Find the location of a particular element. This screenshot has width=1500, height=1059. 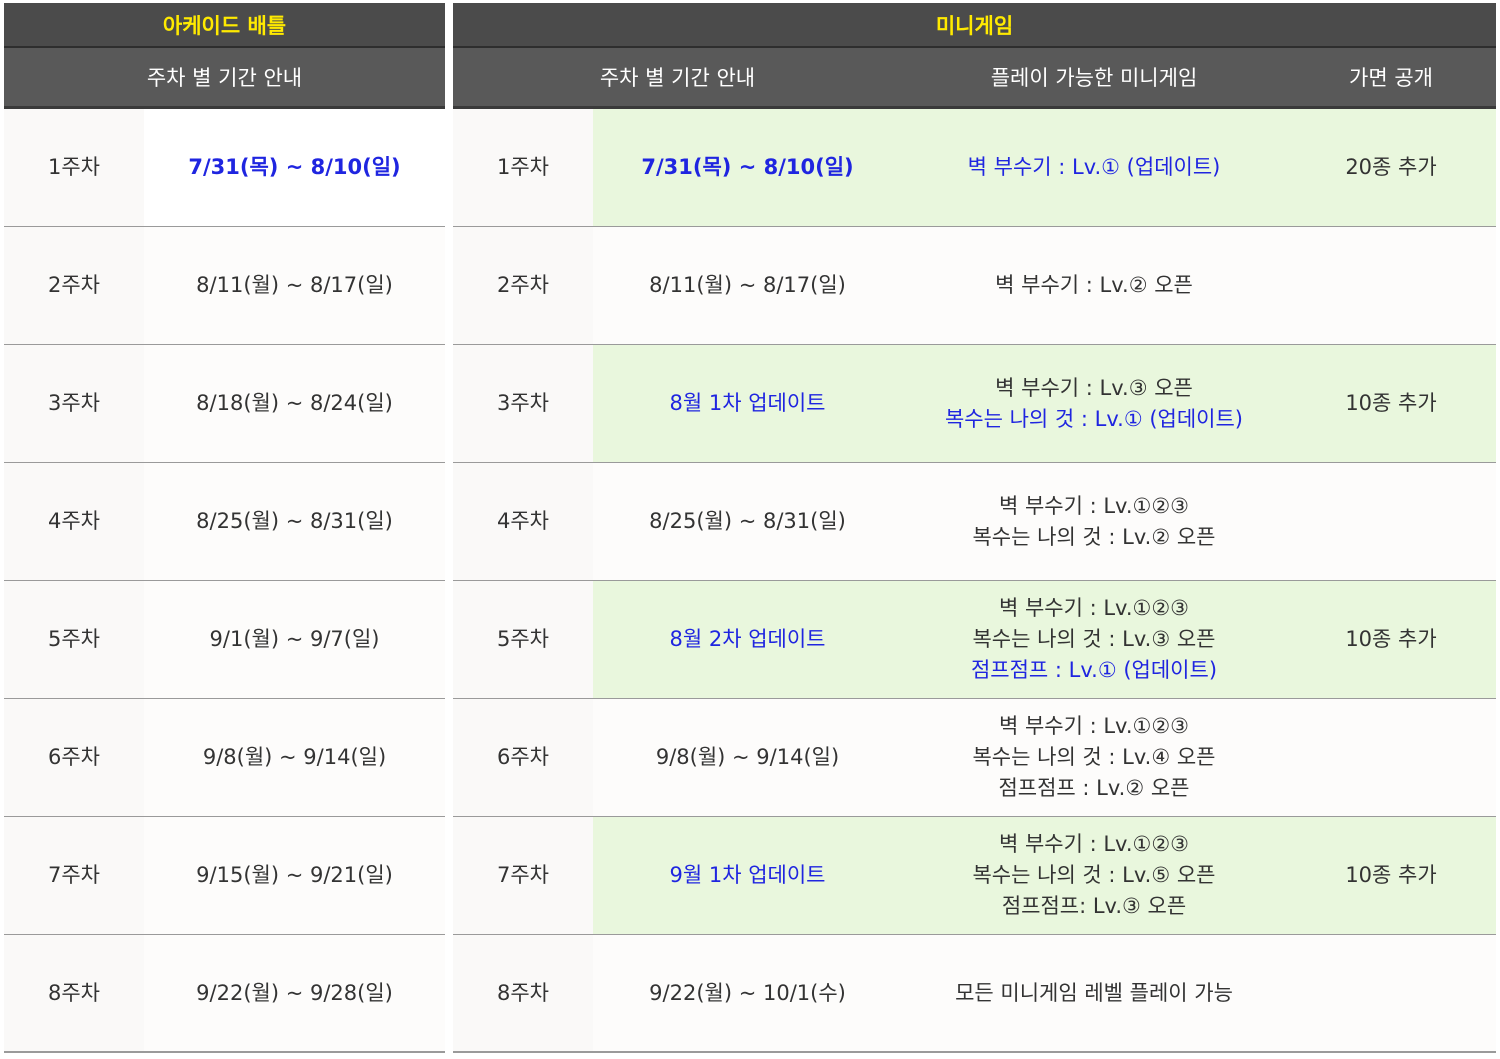

games-cell: 벽 부수기 : Lv.① (업데이트) is located at coordinates (1094, 167).